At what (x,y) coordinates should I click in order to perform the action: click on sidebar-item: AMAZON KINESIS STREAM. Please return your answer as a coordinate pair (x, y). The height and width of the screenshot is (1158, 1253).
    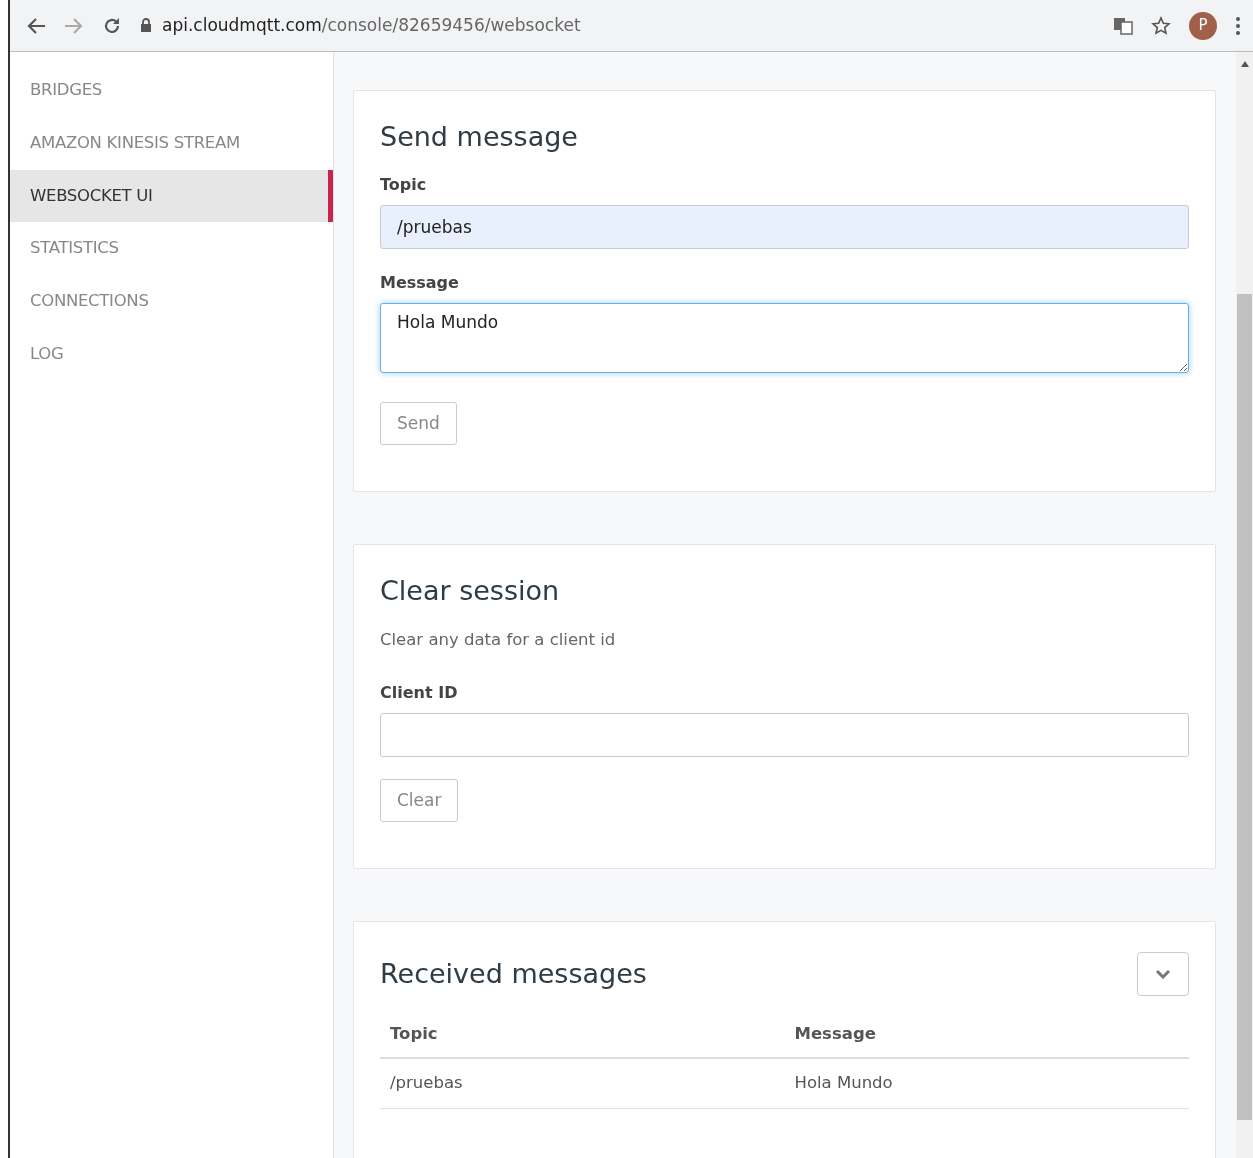
    Looking at the image, I should click on (171, 143).